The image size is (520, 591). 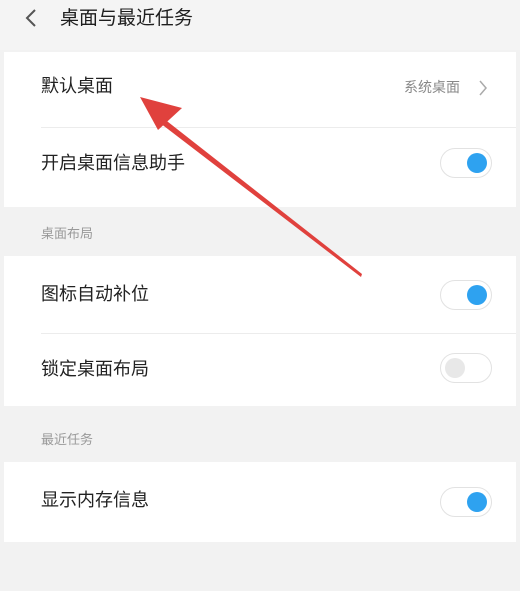 I want to click on top-bar: 桌面与最近任务, so click(x=260, y=25).